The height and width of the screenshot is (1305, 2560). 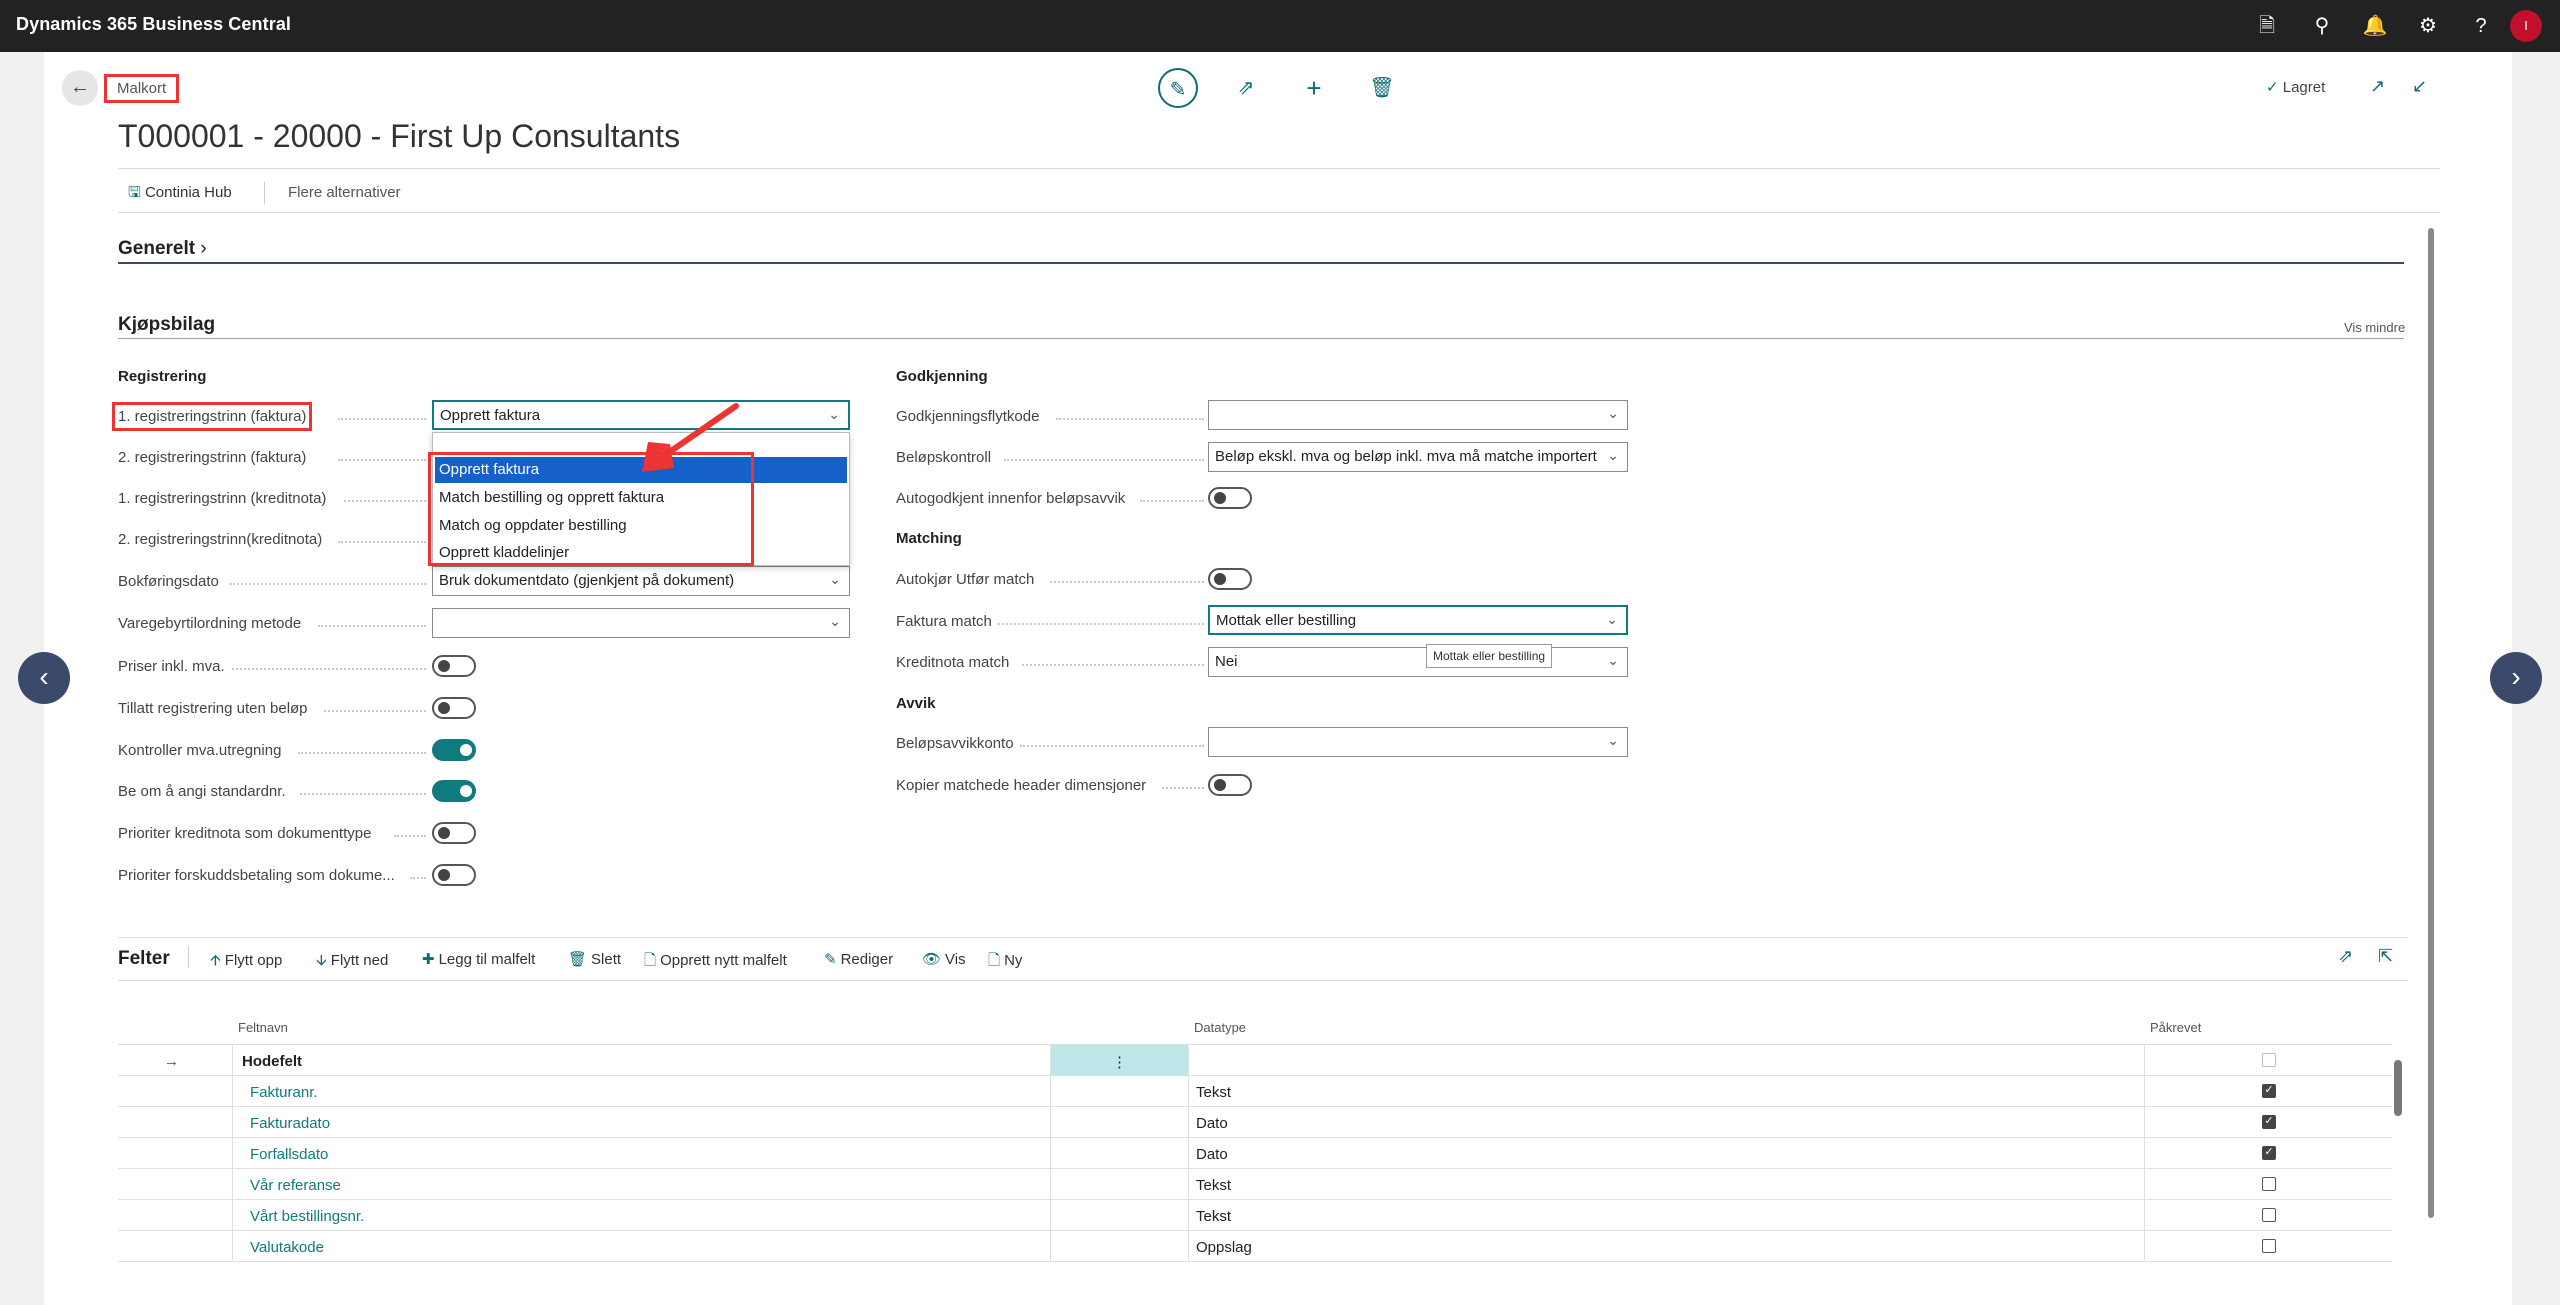 I want to click on table-row: Fakturanr. Tekst ✓, so click(x=1255, y=1091).